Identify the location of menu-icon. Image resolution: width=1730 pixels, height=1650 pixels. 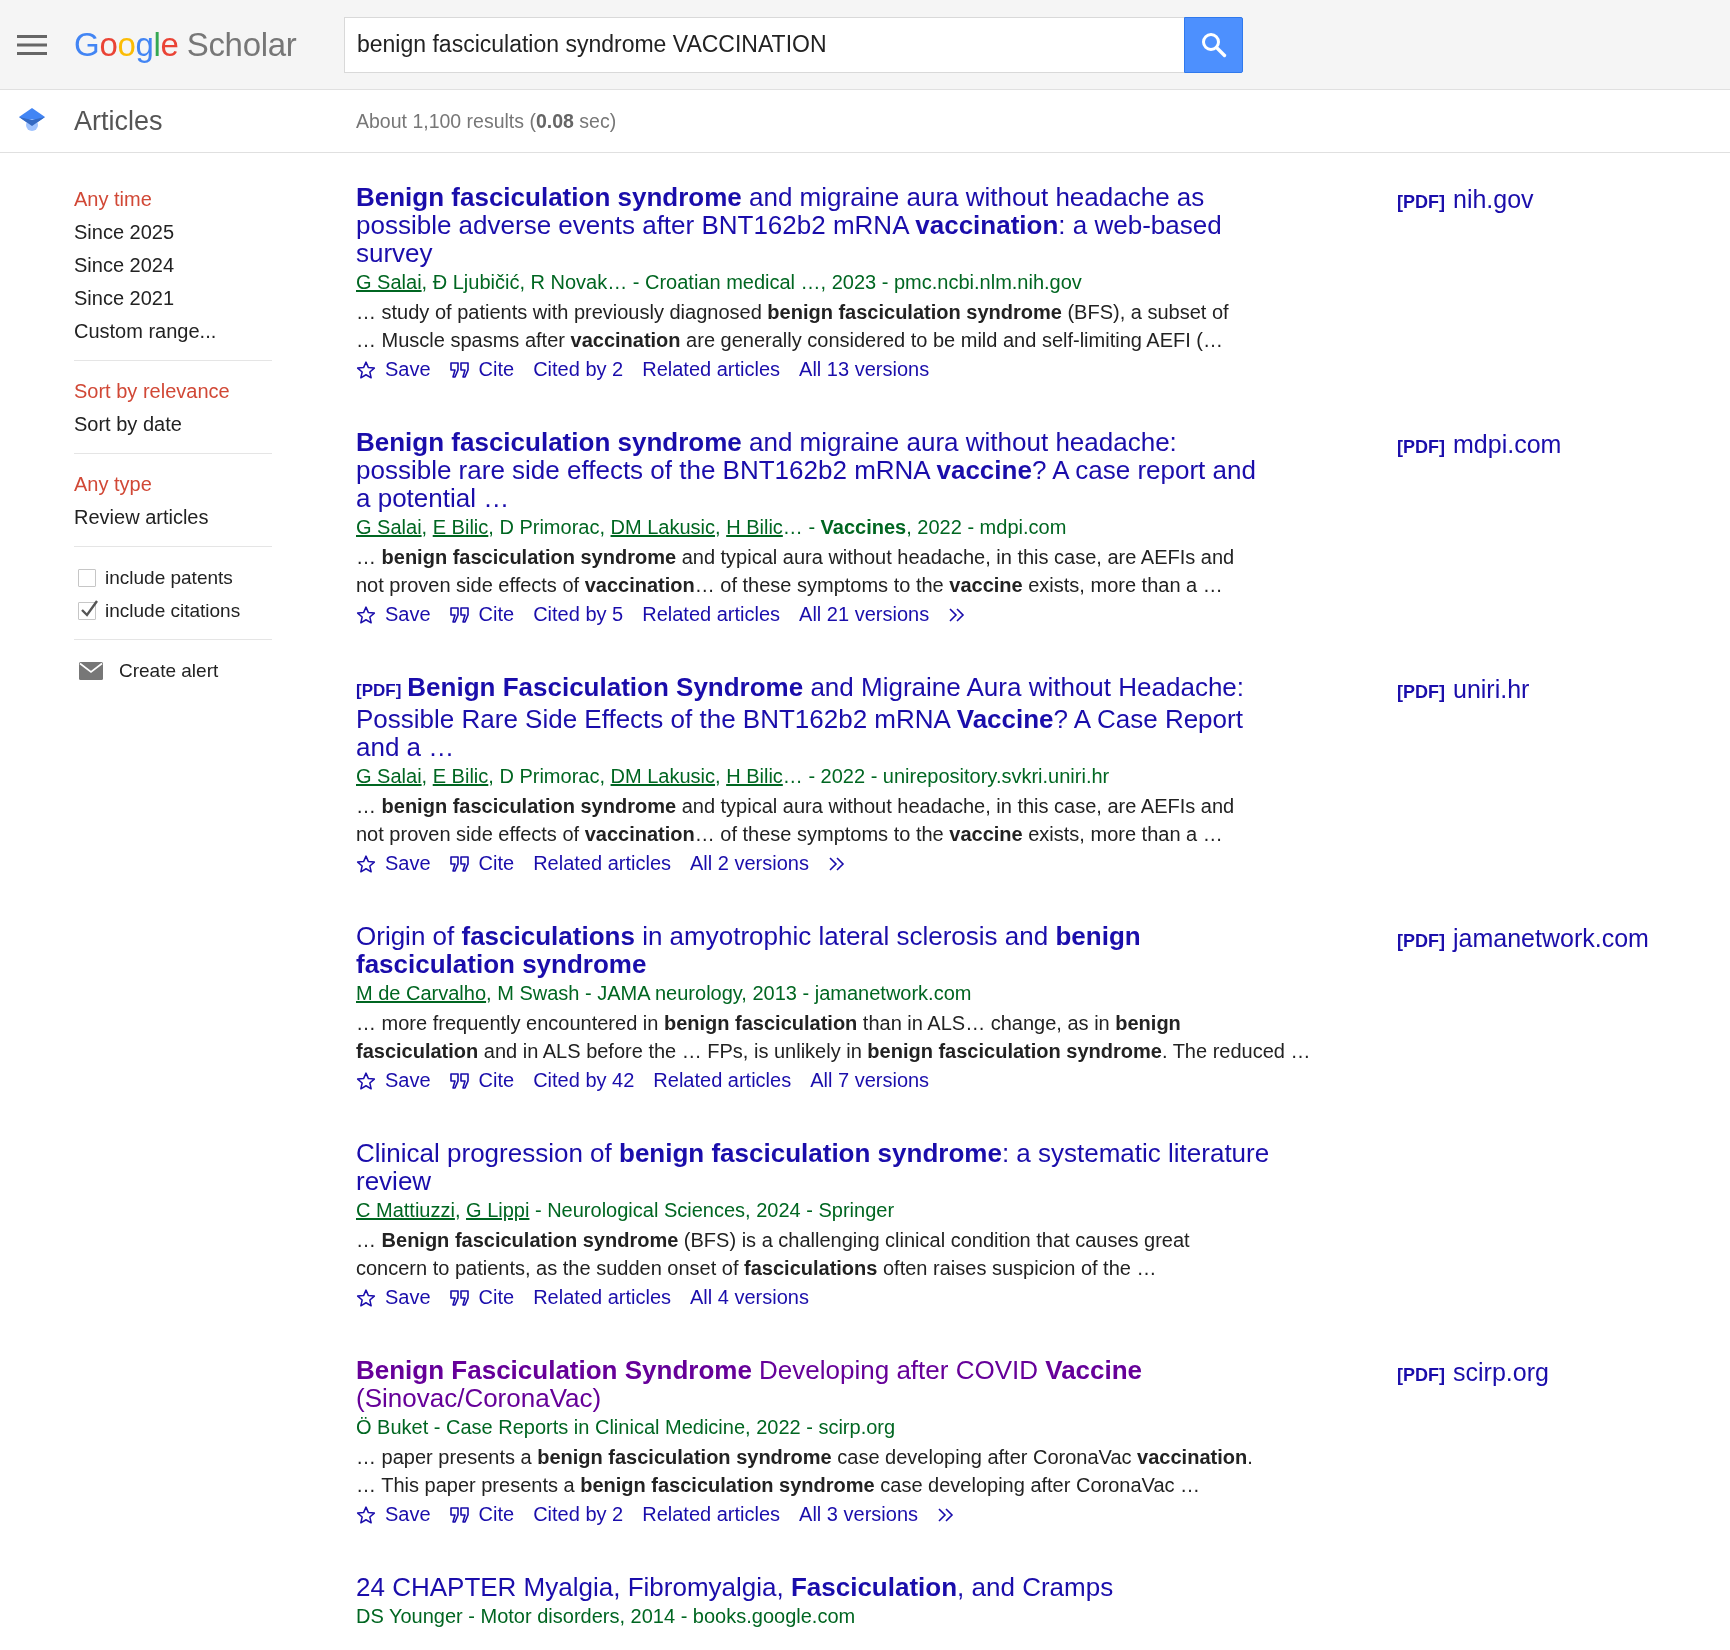
(32, 44).